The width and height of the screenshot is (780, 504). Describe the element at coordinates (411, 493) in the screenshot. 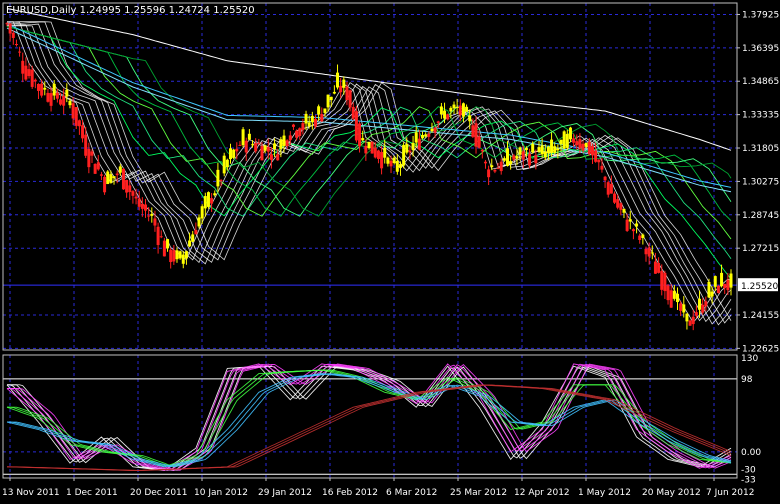

I see `date-label: 6 Mar 2012` at that location.